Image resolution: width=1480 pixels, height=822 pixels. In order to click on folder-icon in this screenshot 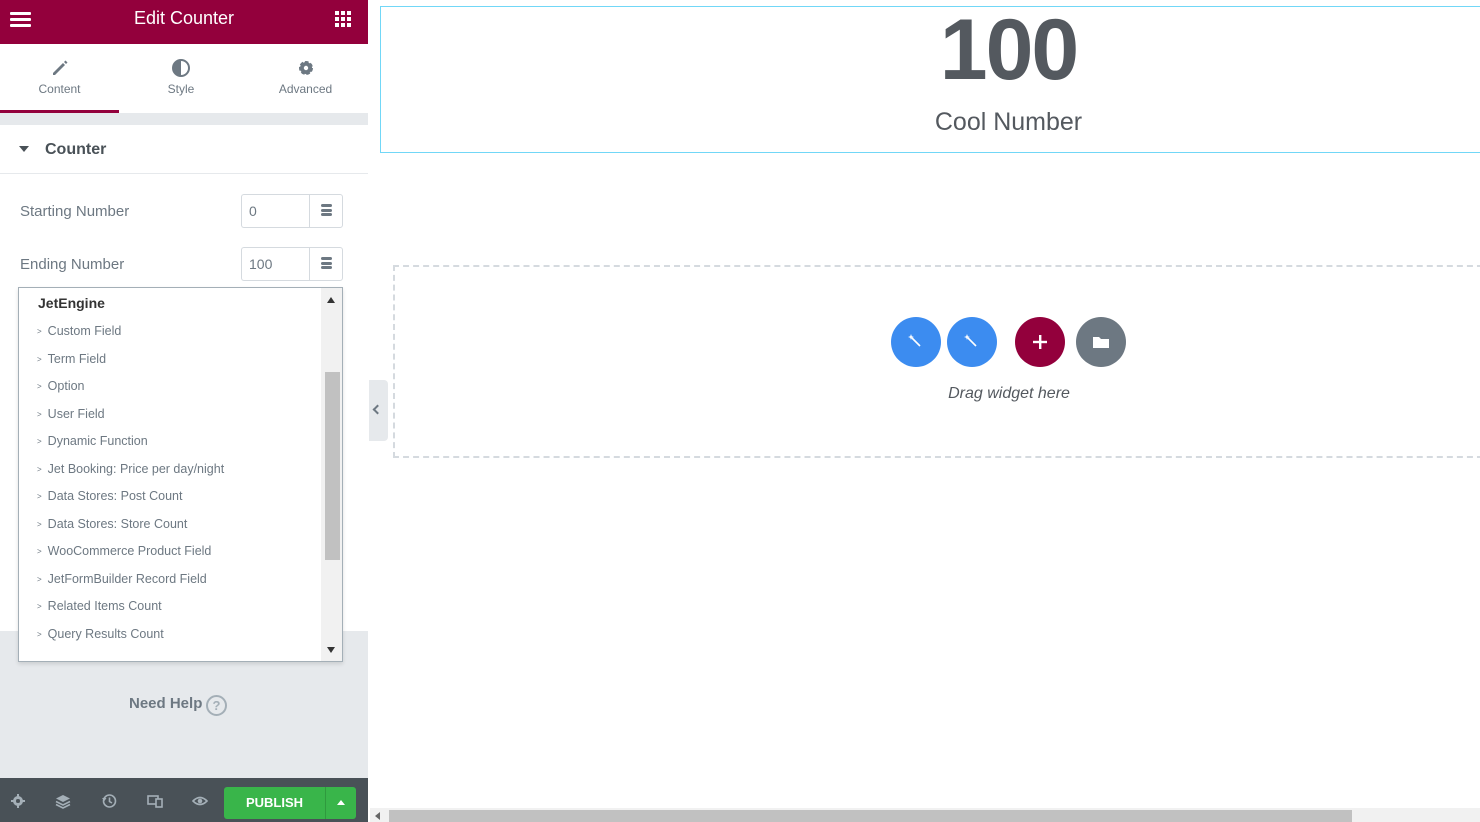, I will do `click(1101, 342)`.